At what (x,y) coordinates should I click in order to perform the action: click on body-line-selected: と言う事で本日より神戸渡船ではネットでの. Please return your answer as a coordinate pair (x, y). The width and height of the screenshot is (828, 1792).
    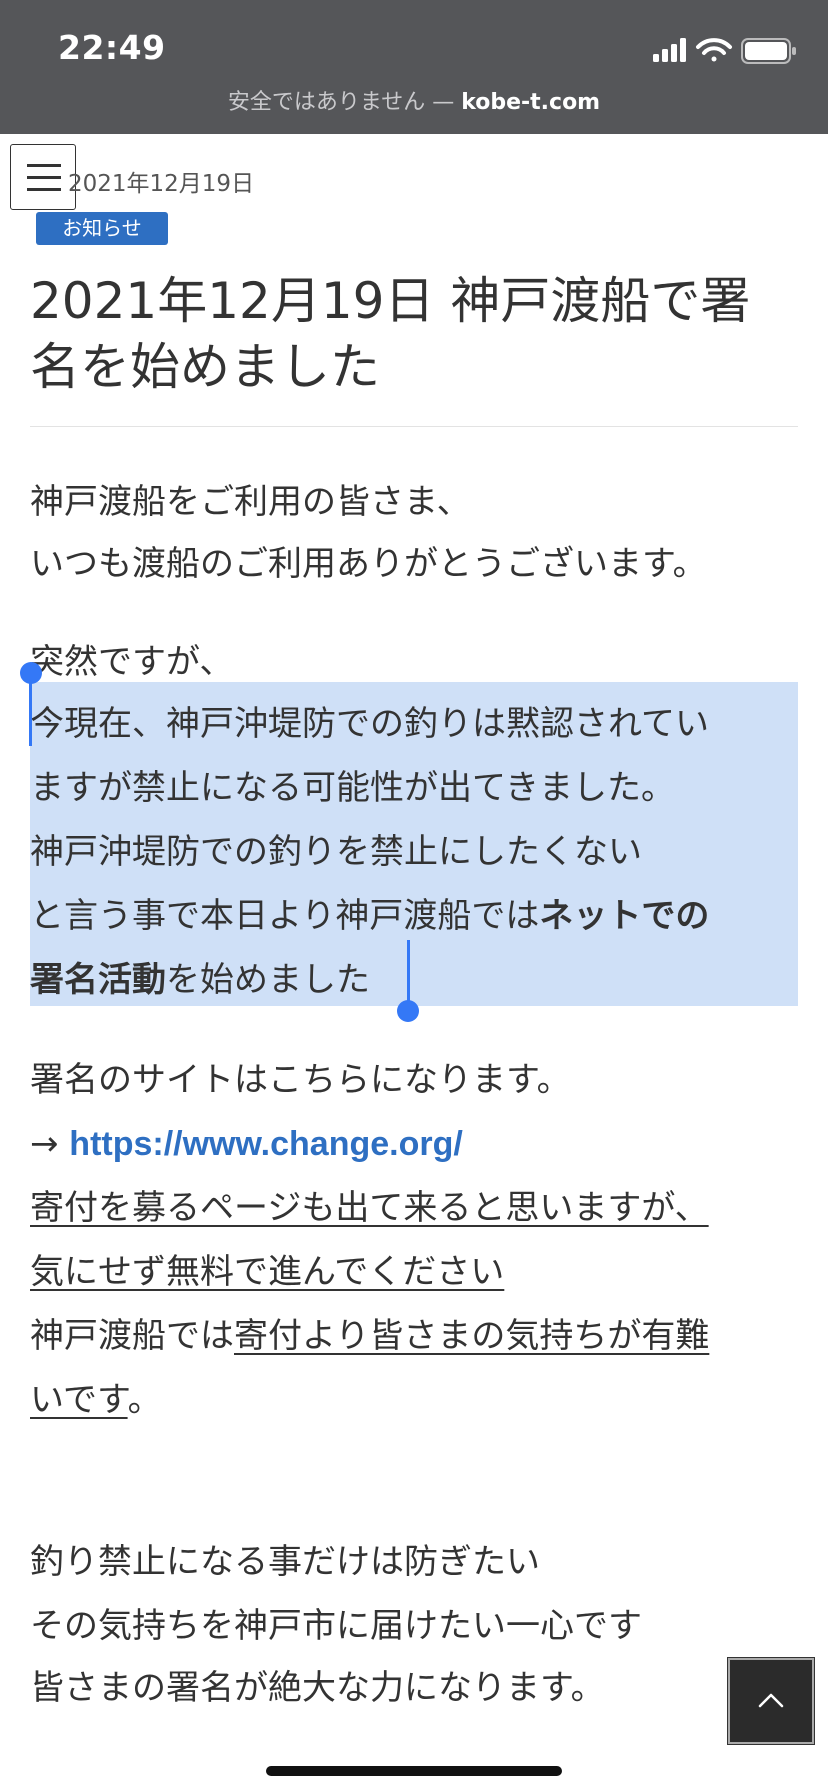
    Looking at the image, I should click on (369, 916).